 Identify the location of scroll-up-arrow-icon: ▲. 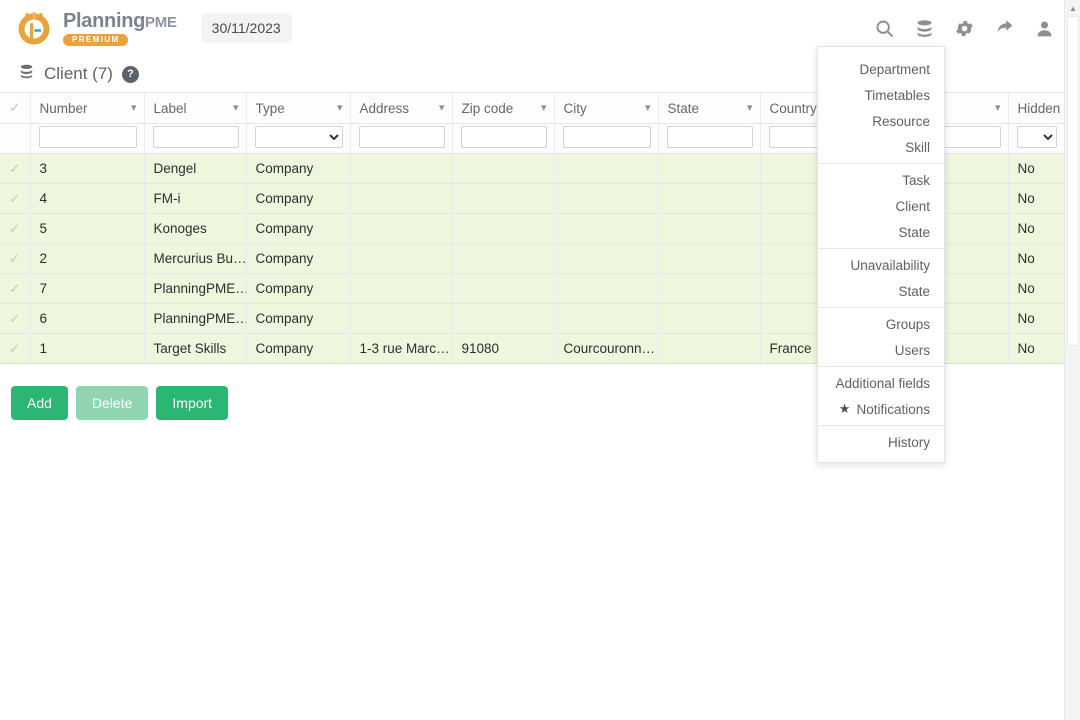
(1072, 8).